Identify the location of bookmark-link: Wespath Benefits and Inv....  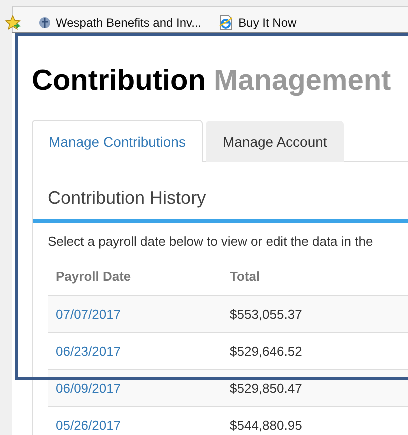
(129, 23).